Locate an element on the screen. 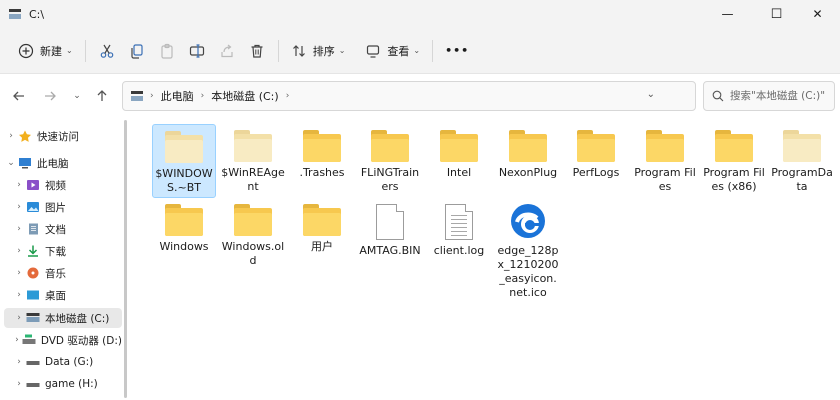 Image resolution: width=840 pixels, height=400 pixels. text-file-icon is located at coordinates (459, 222).